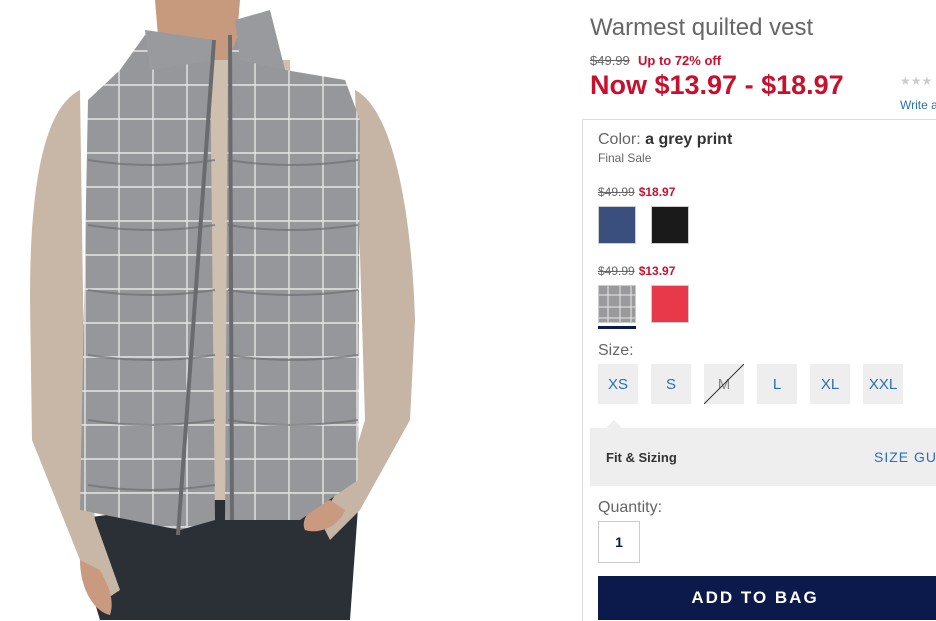  I want to click on swatch-navy, so click(617, 225).